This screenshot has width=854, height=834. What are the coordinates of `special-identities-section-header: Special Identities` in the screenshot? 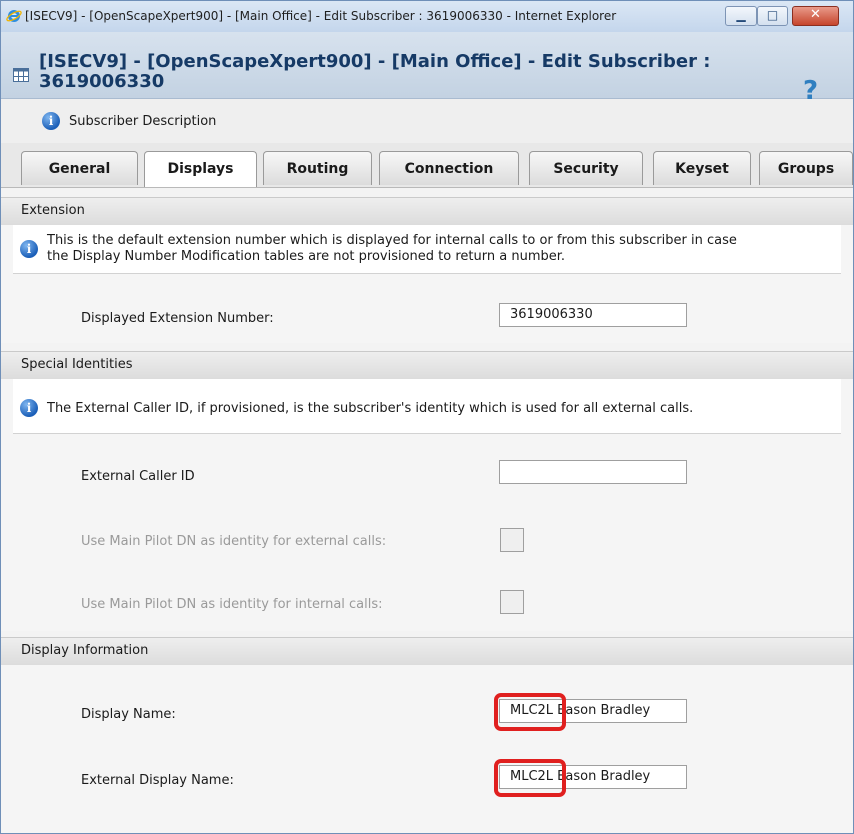 It's located at (427, 365).